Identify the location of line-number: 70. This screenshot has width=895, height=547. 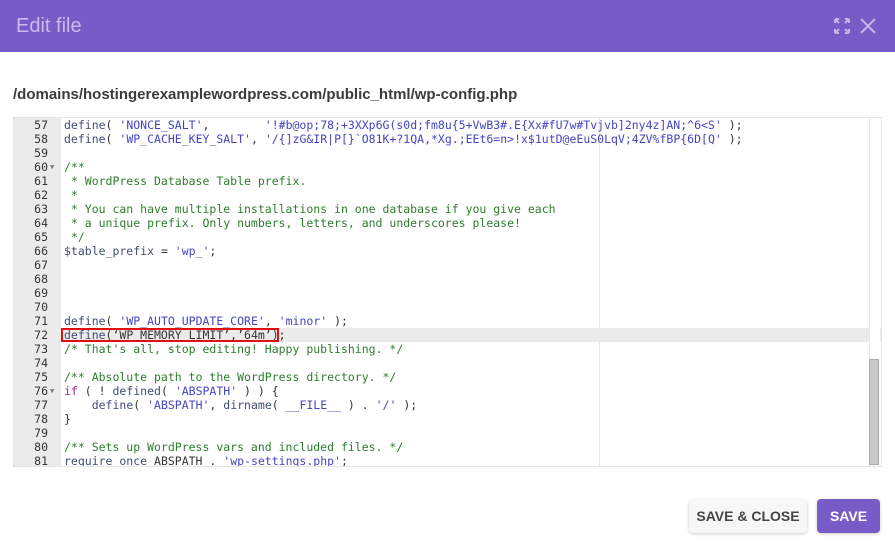
(41, 307).